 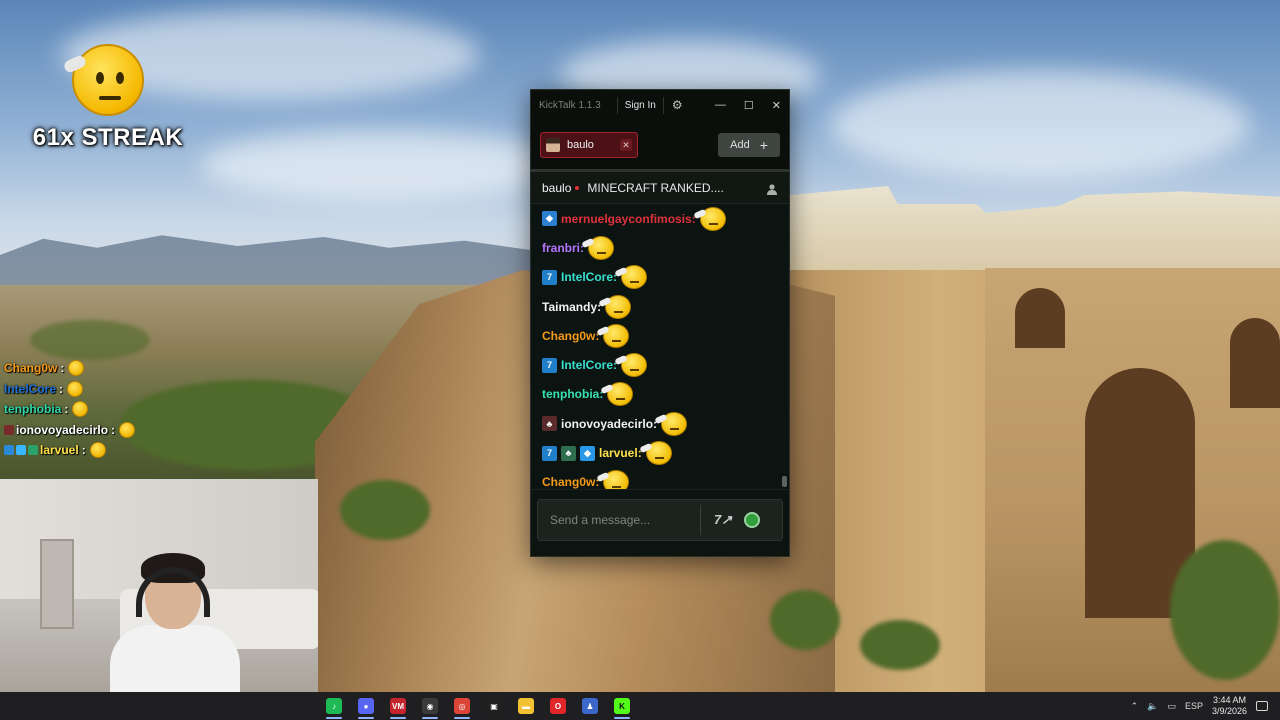 I want to click on chat-username: tenphobia:, so click(x=572, y=394).